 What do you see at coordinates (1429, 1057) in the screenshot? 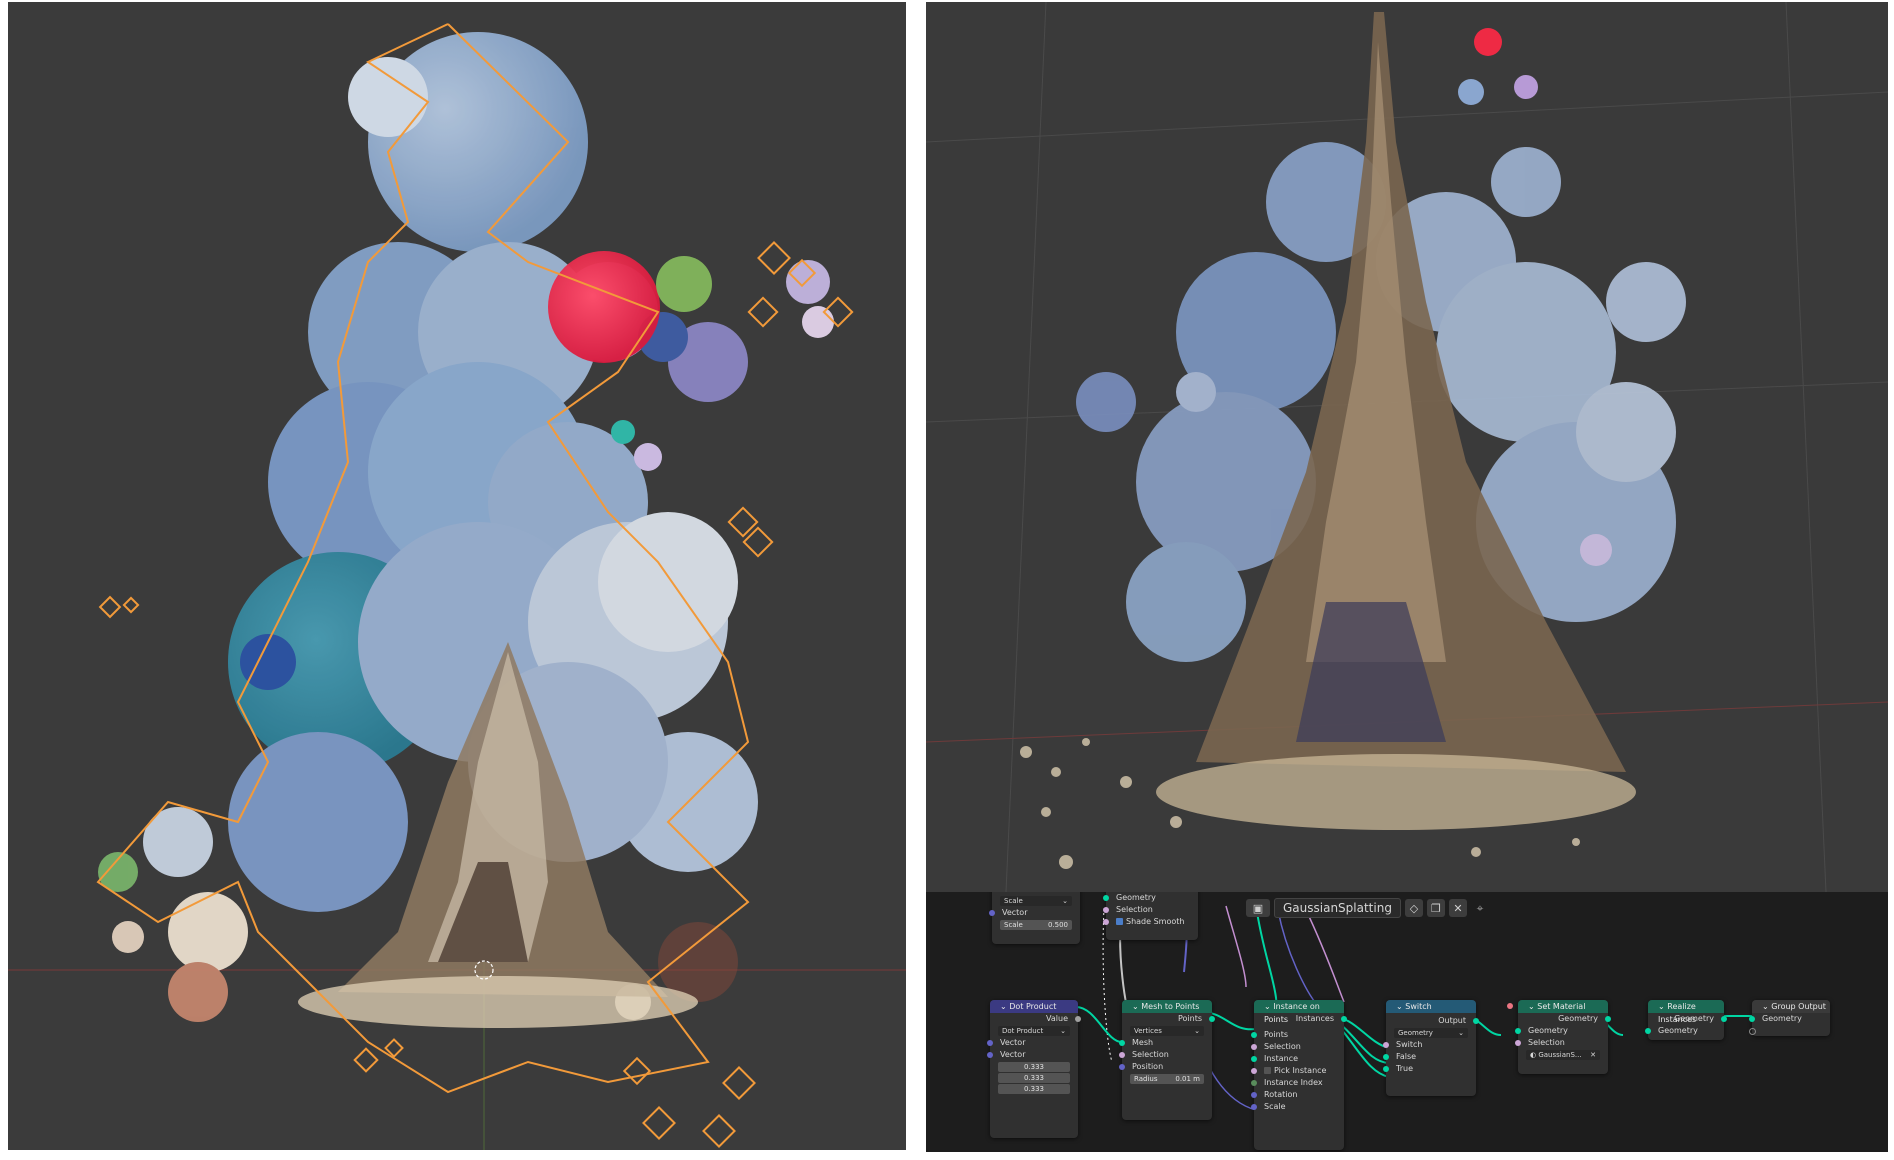
I see `false-input: False` at bounding box center [1429, 1057].